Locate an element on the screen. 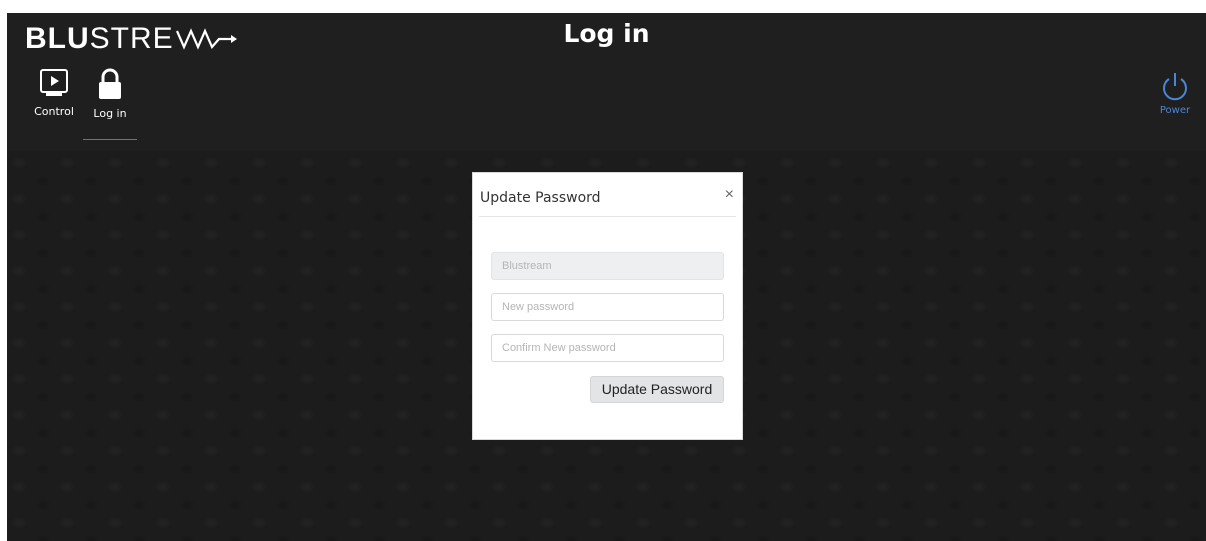 The image size is (1206, 541). power-label: Power is located at coordinates (1175, 110).